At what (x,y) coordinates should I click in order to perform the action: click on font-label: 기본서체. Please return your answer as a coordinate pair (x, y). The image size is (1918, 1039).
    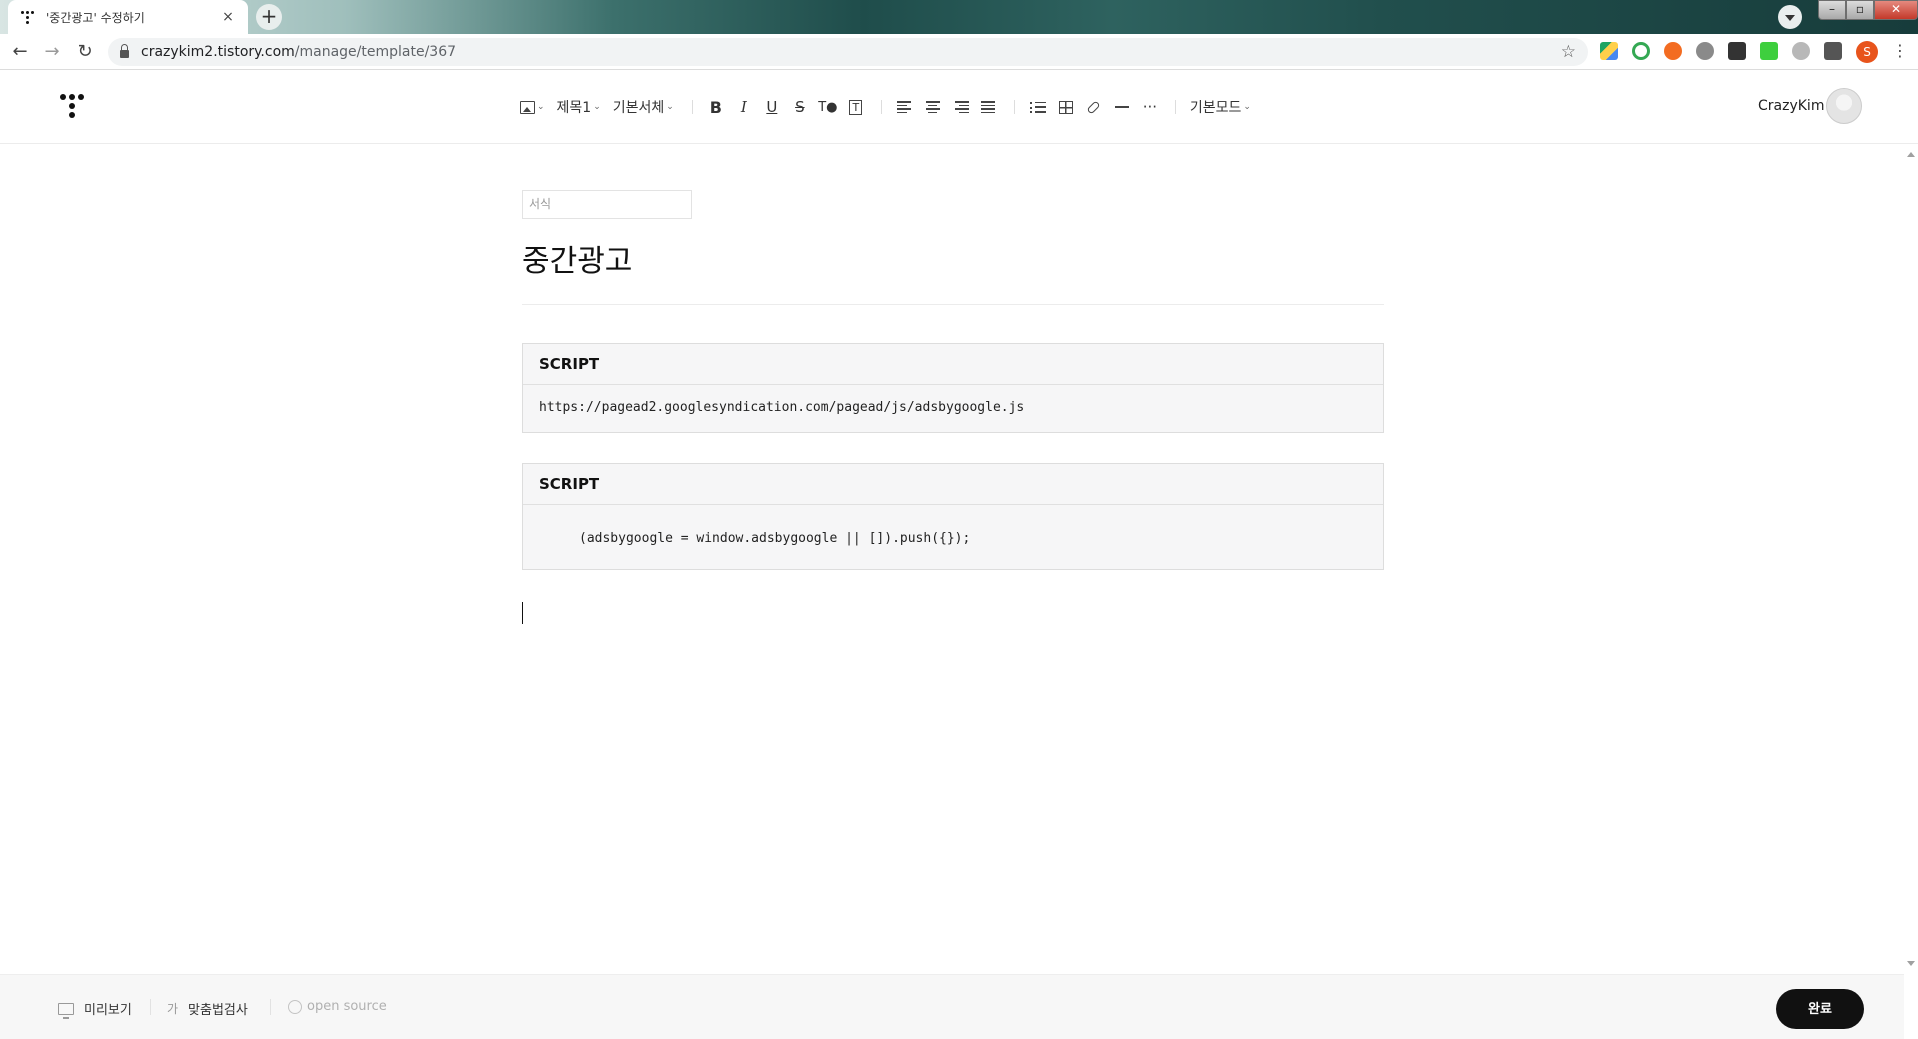
    Looking at the image, I should click on (638, 108).